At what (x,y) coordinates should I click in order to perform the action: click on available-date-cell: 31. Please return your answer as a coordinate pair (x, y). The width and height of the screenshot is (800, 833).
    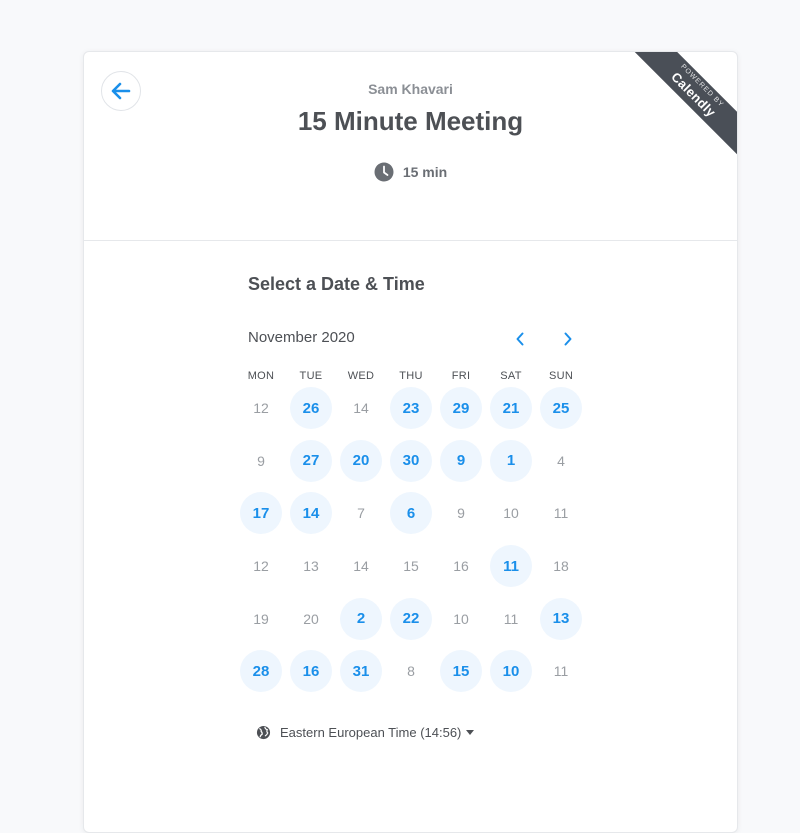
    Looking at the image, I should click on (361, 671).